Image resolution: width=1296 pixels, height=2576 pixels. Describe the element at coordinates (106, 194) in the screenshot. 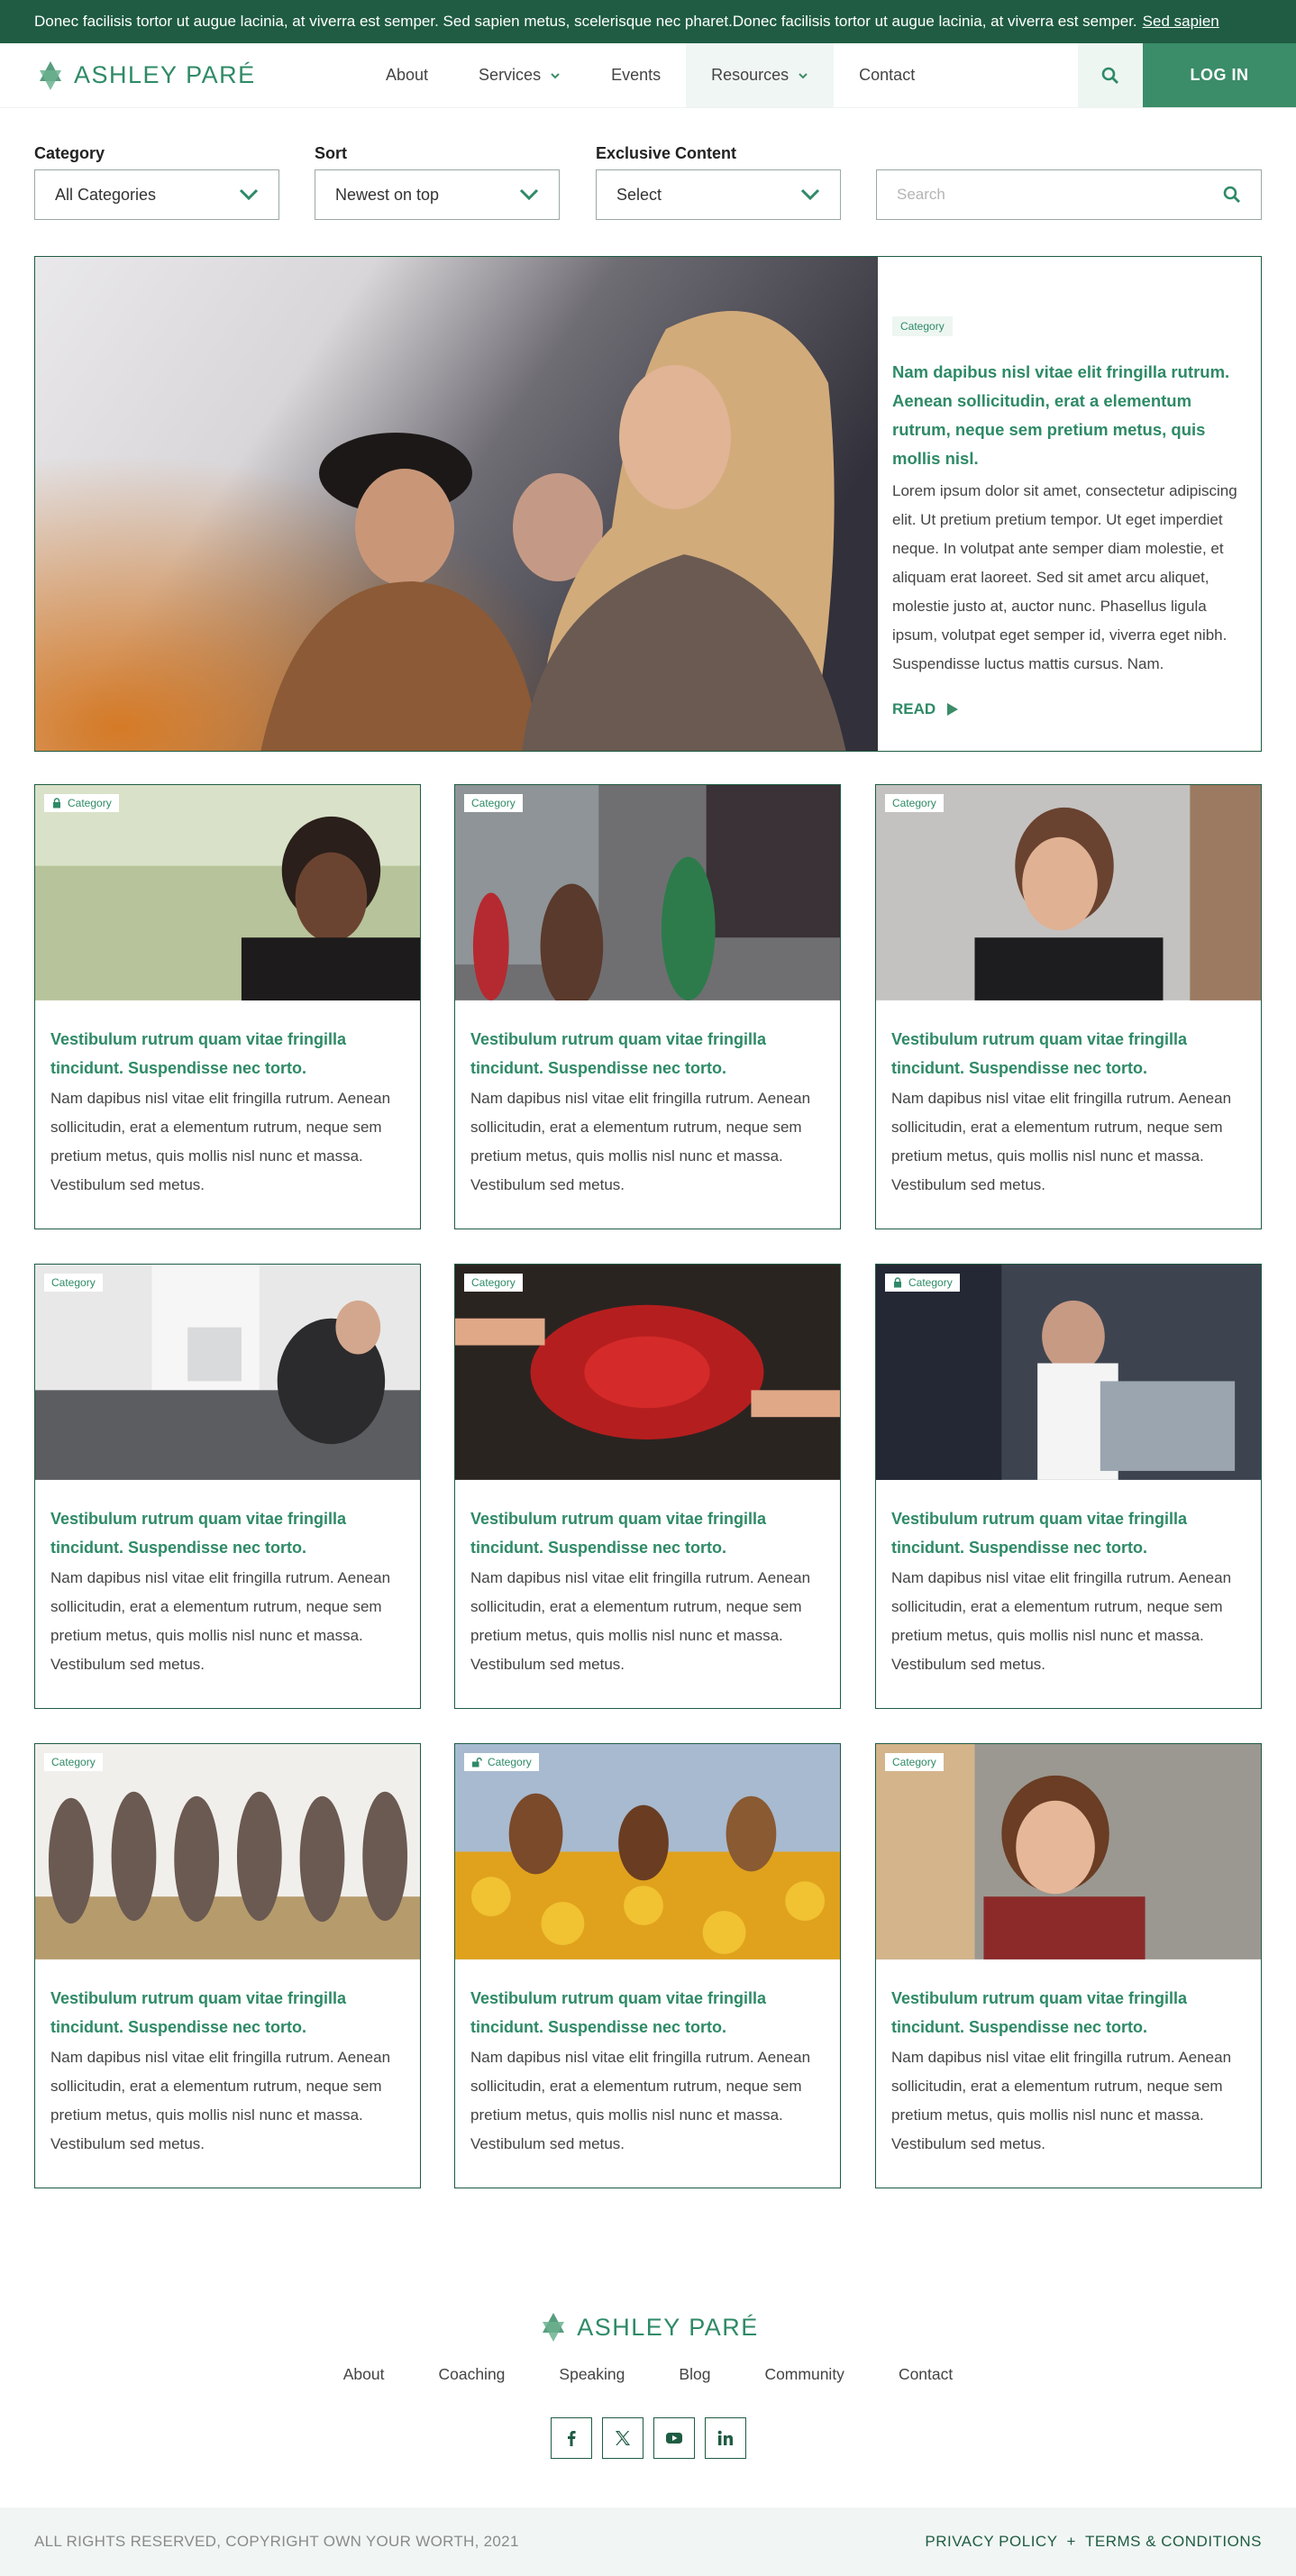

I see `category-value: All Categories` at that location.